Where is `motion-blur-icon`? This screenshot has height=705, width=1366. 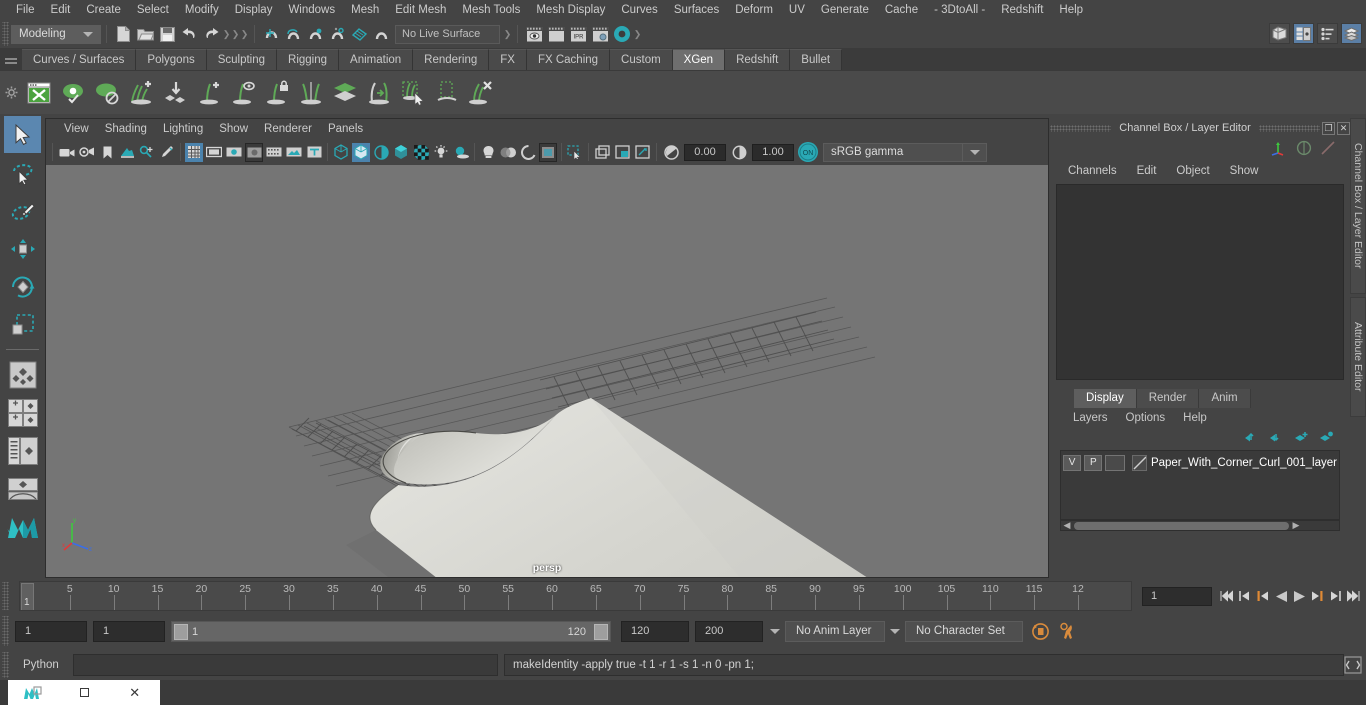 motion-blur-icon is located at coordinates (508, 152).